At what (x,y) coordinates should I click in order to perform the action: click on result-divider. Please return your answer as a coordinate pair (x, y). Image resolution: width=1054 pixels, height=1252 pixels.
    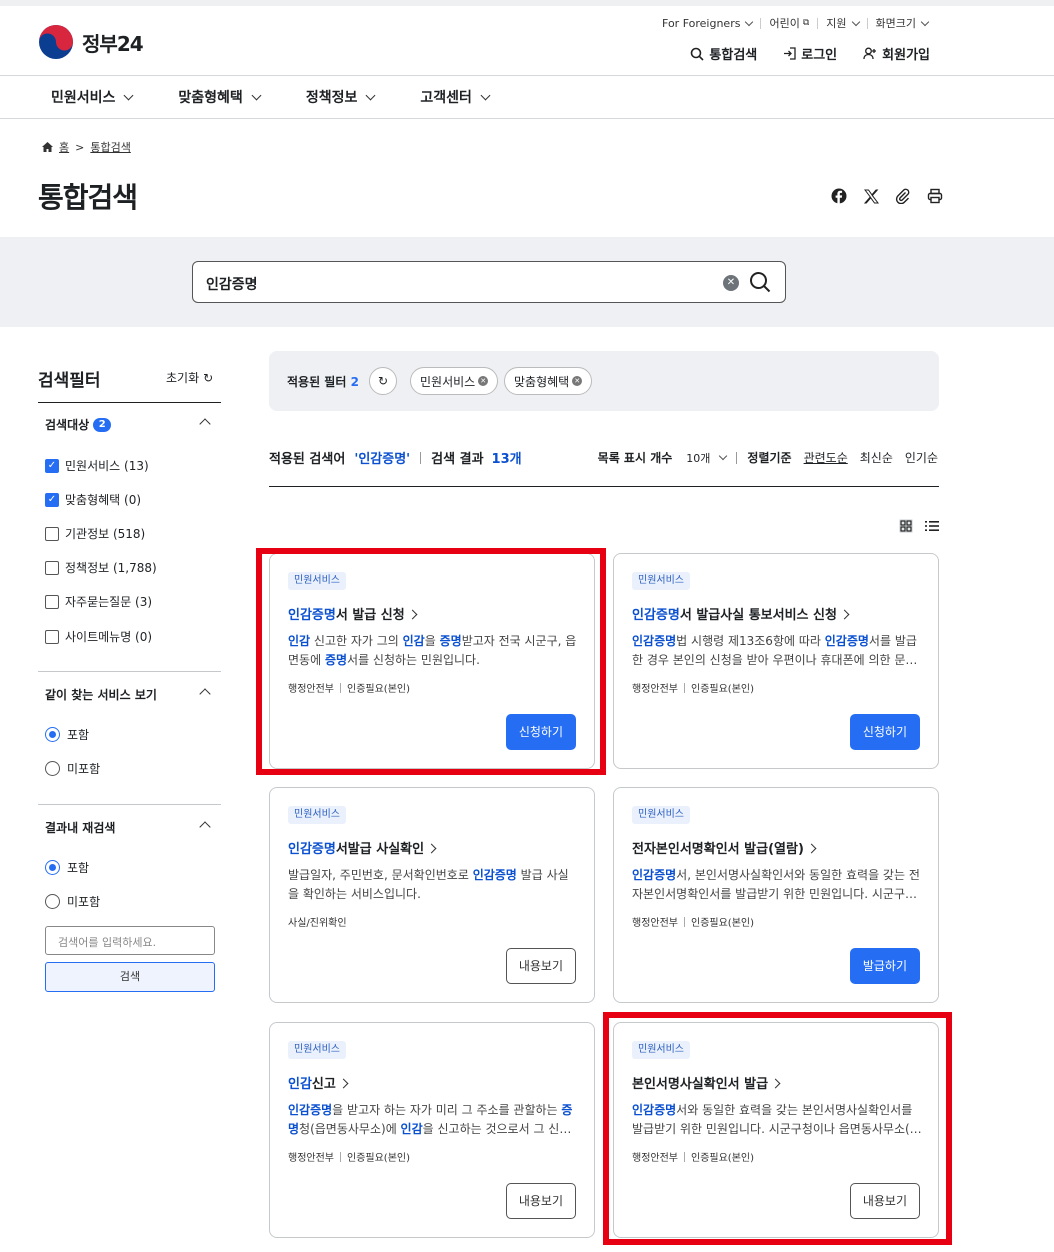
    Looking at the image, I should click on (604, 486).